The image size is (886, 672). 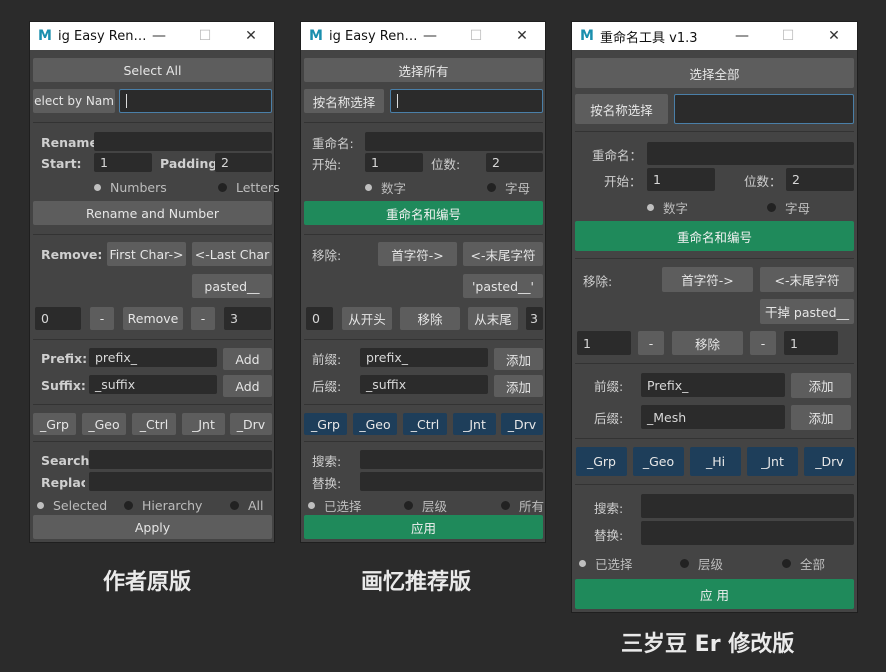 What do you see at coordinates (713, 385) in the screenshot?
I see `prefix-input: Prefix_` at bounding box center [713, 385].